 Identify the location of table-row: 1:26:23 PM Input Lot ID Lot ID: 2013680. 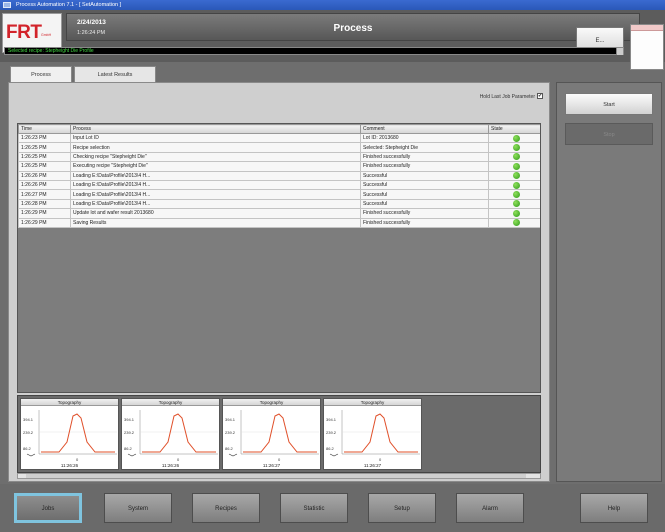
(279, 138).